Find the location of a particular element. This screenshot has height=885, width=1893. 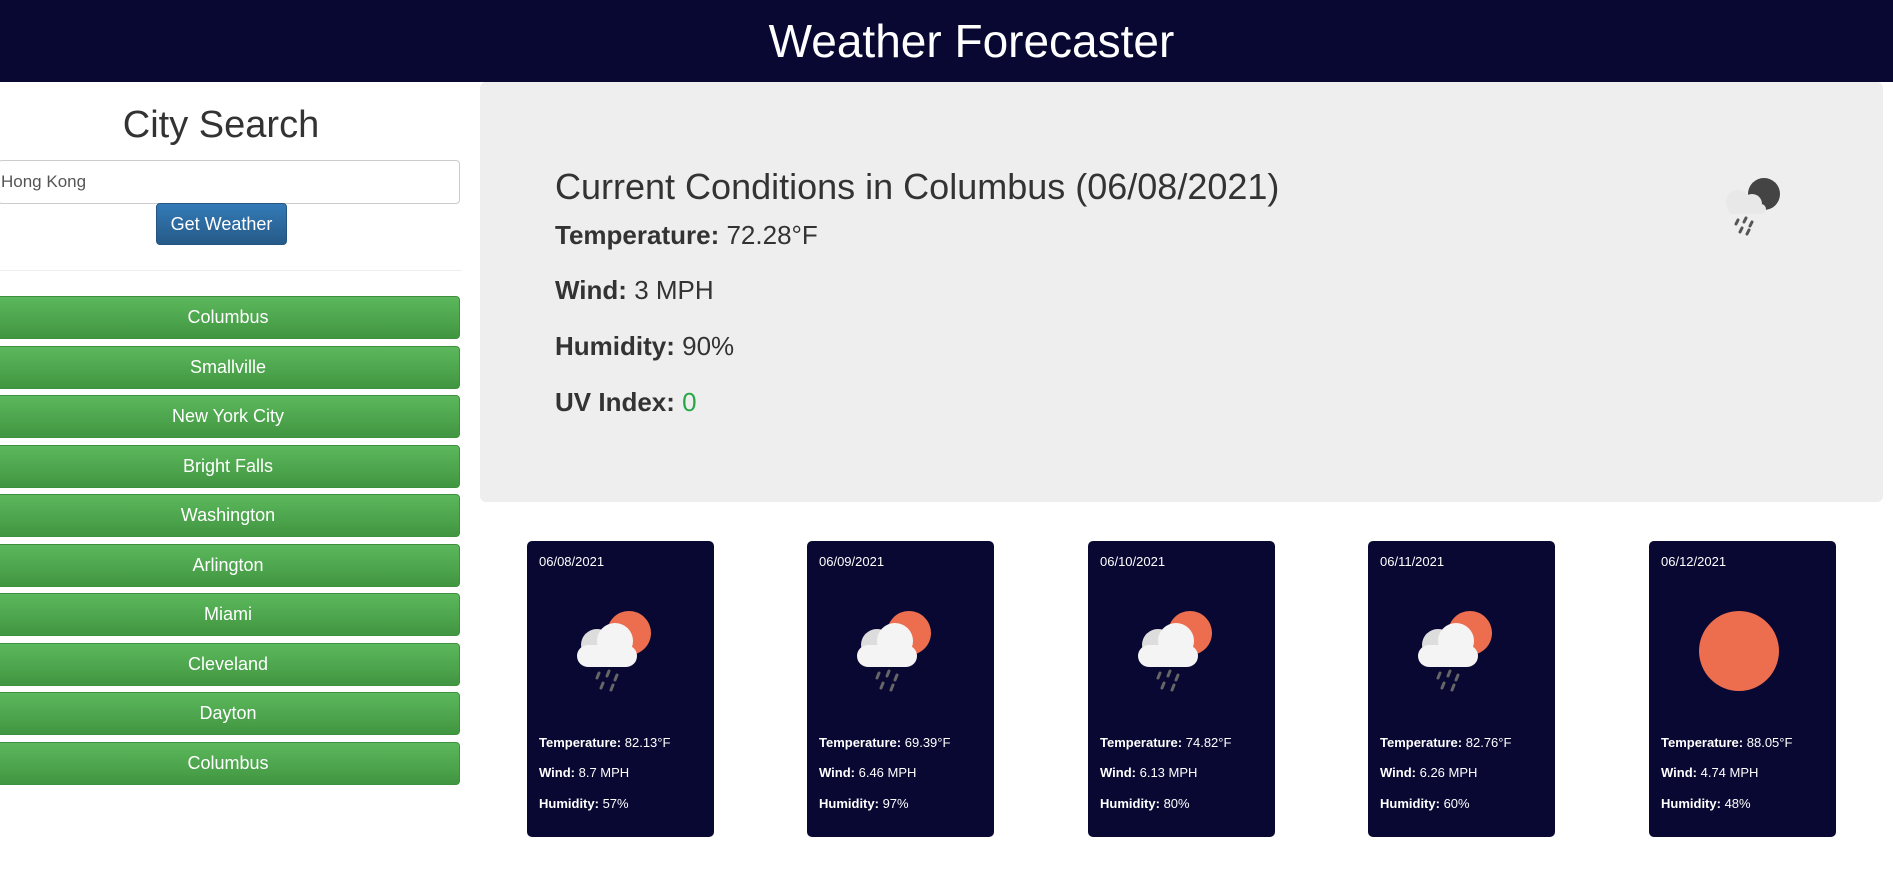

forecast-humidity: Humidity: 48% is located at coordinates (1706, 803).